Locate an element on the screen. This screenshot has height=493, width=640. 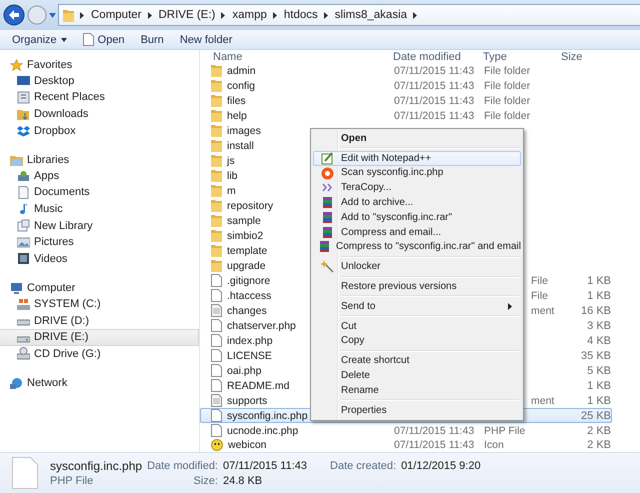
detail-label: Date modified: is located at coordinates (182, 466).